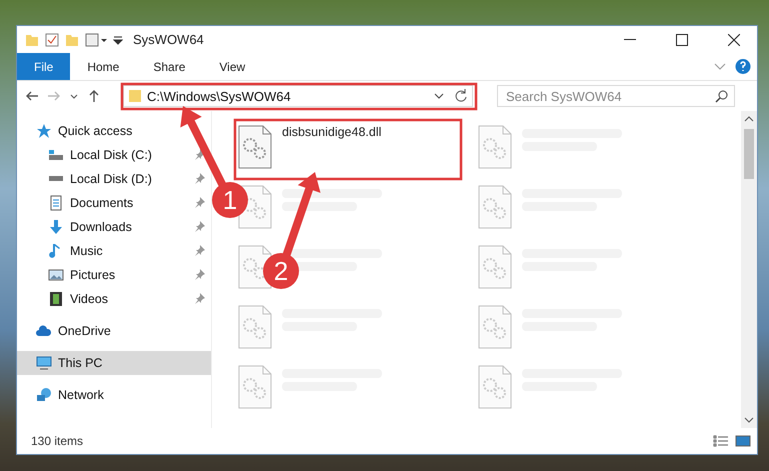 The width and height of the screenshot is (769, 471). I want to click on scrollbar, so click(749, 269).